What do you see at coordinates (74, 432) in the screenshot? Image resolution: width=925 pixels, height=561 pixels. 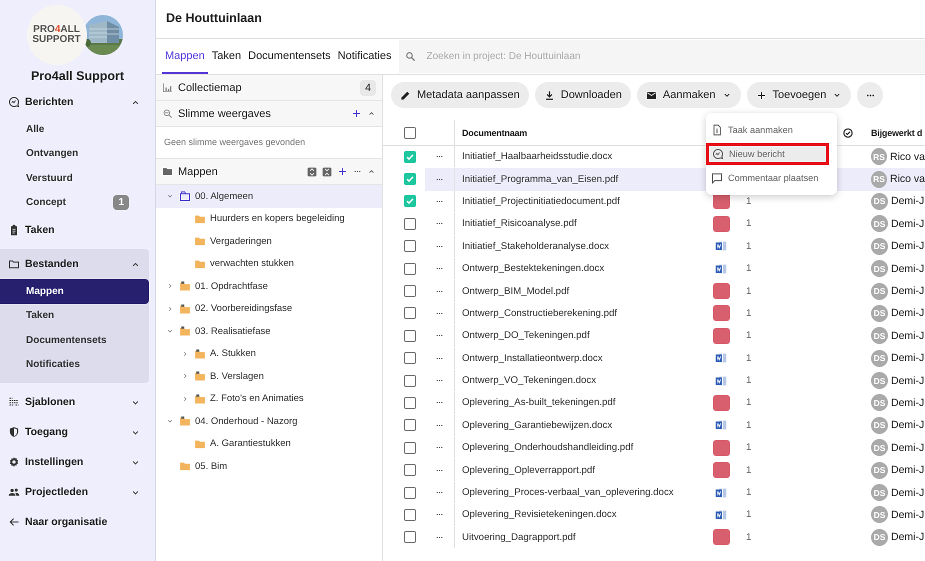 I see `nav-item: Toegang` at bounding box center [74, 432].